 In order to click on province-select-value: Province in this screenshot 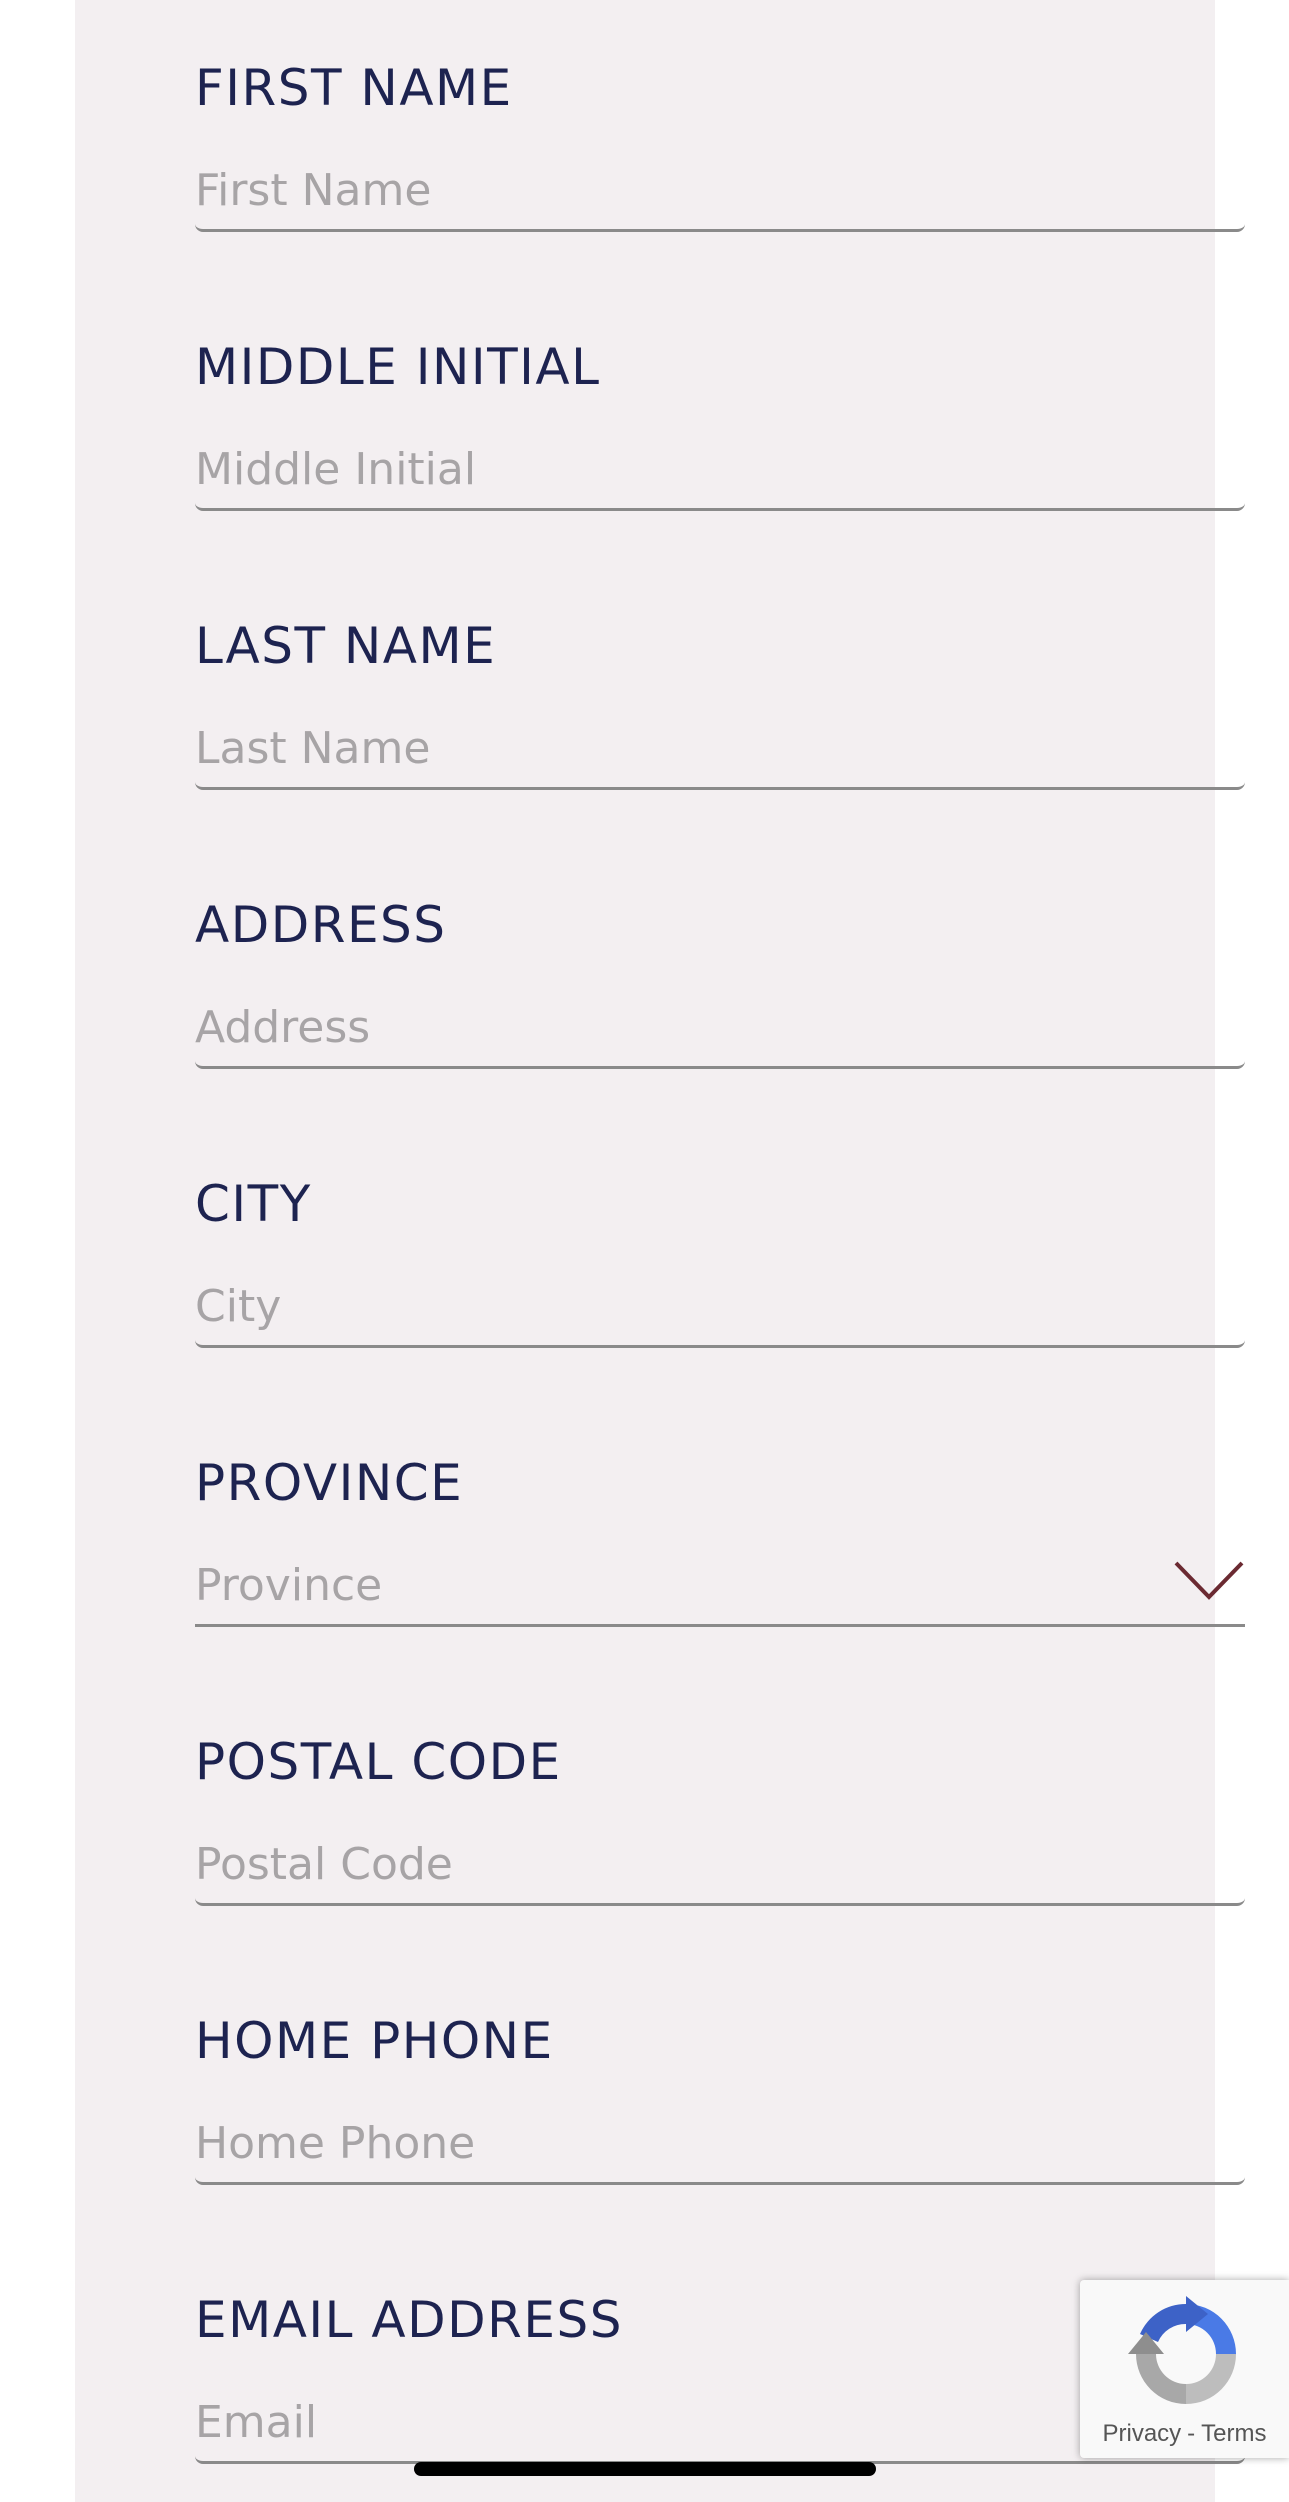, I will do `click(289, 1585)`.